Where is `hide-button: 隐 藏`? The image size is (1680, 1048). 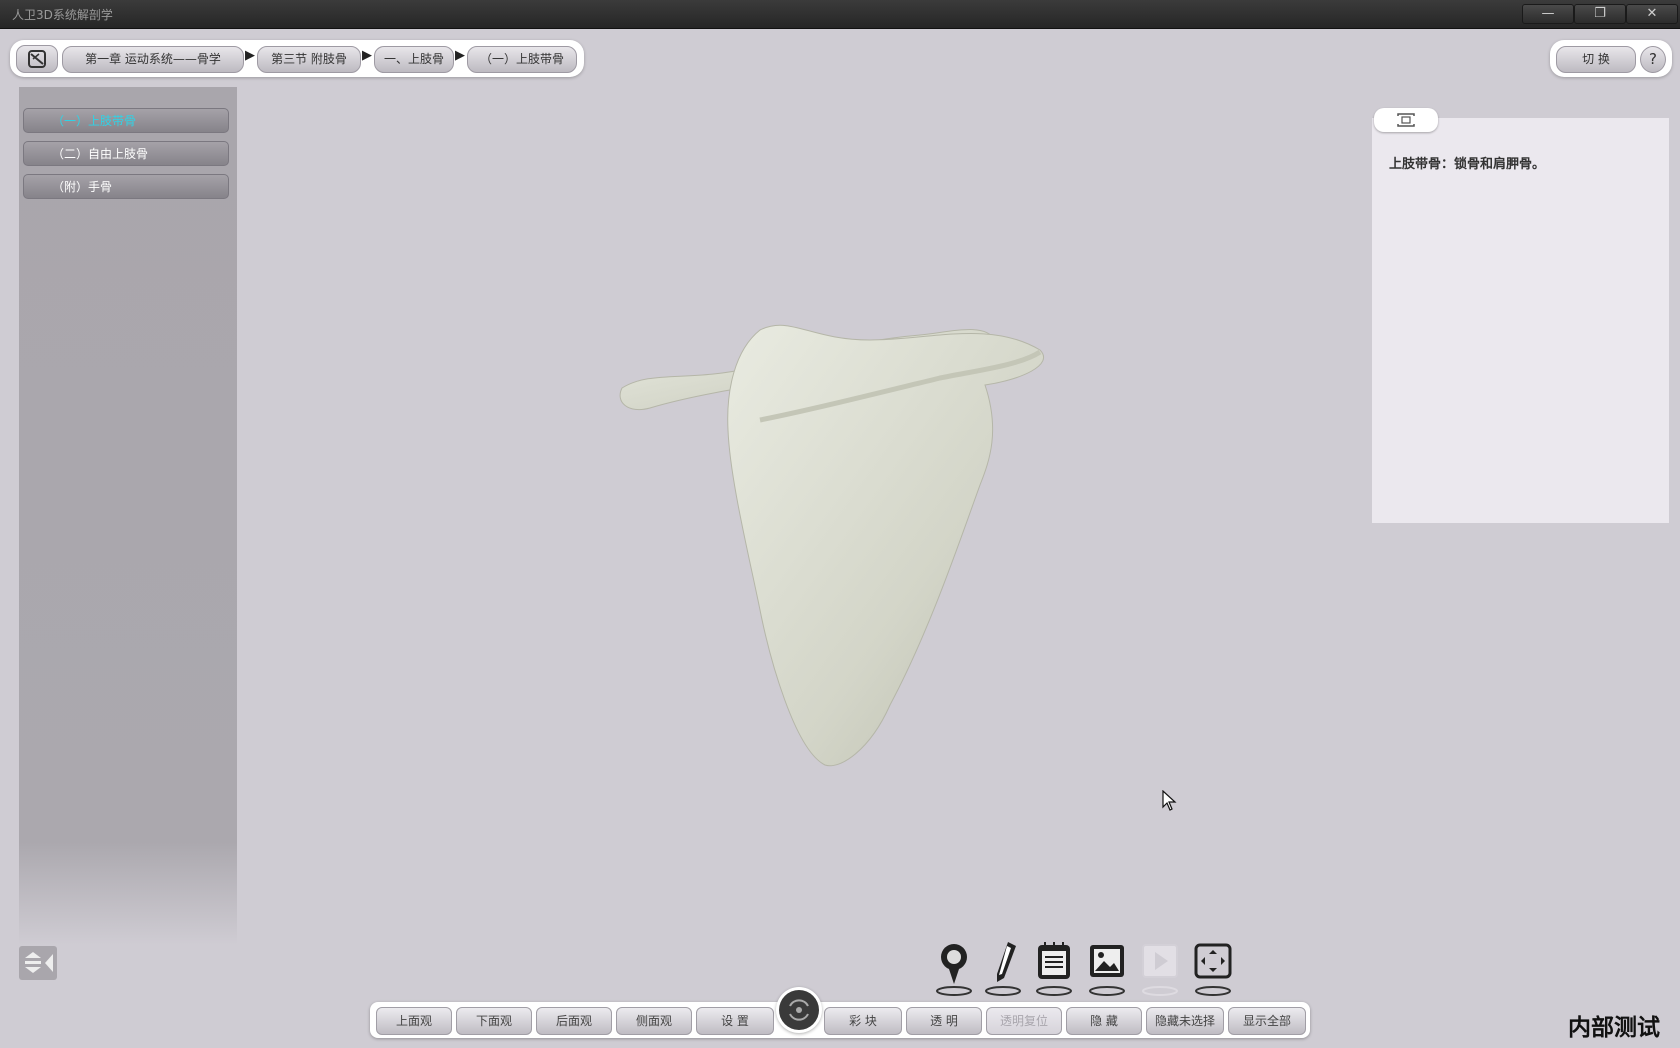
hide-button: 隐 藏 is located at coordinates (1104, 1021).